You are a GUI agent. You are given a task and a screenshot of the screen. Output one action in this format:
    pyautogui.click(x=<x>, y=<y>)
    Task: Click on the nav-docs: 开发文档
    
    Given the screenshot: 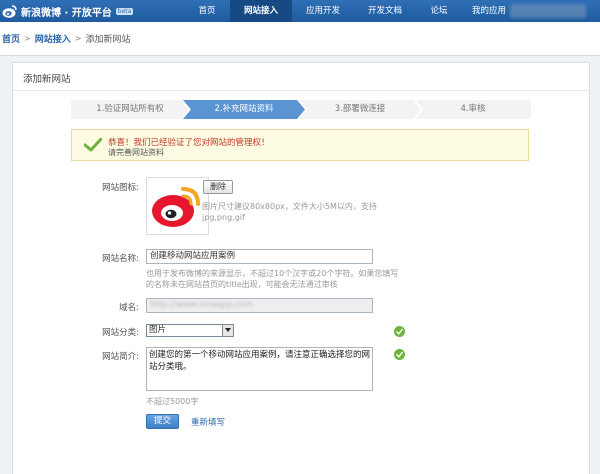 What is the action you would take?
    pyautogui.click(x=385, y=11)
    